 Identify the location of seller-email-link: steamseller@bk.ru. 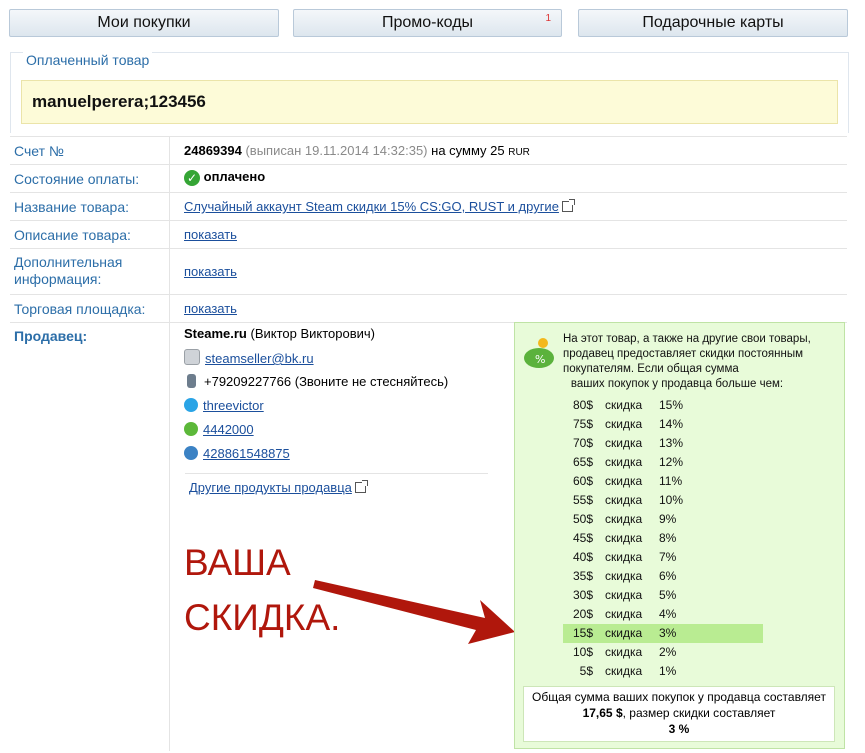
(259, 358).